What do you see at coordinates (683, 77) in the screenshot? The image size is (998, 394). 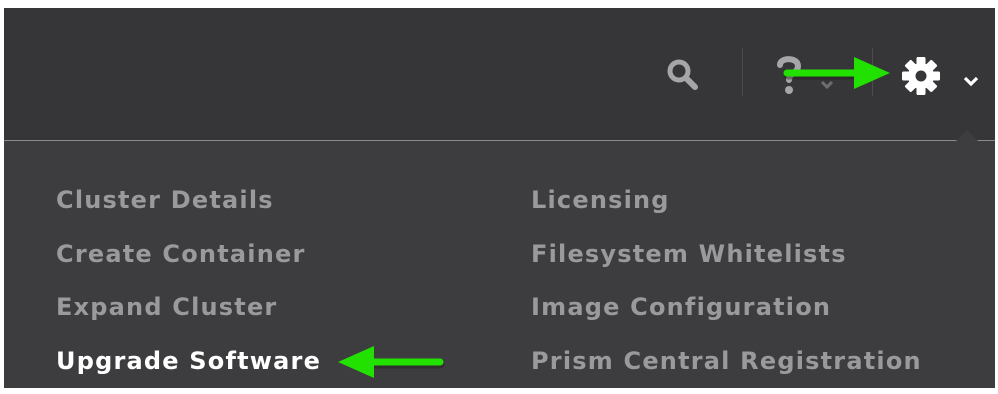 I see `search-icon` at bounding box center [683, 77].